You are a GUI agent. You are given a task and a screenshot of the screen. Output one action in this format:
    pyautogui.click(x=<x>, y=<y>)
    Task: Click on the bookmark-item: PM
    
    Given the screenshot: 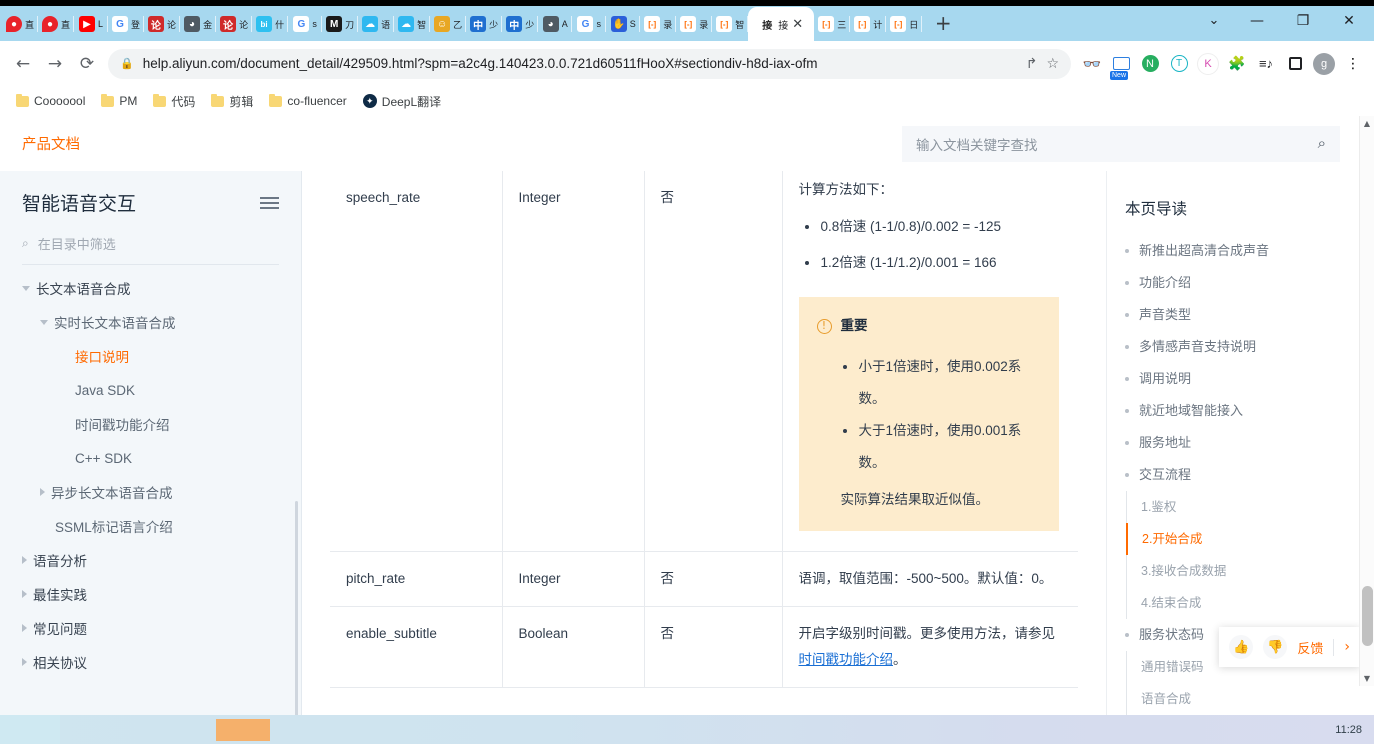 What is the action you would take?
    pyautogui.click(x=119, y=101)
    